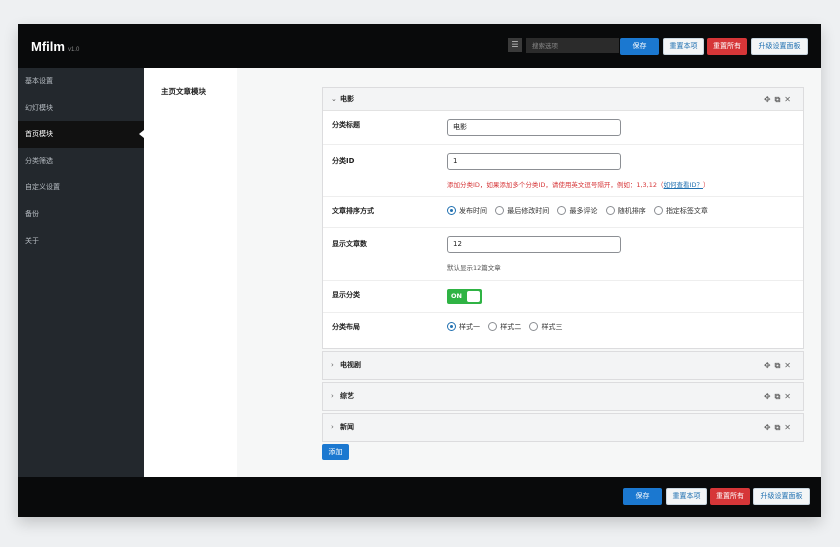 This screenshot has height=547, width=840. What do you see at coordinates (515, 45) in the screenshot?
I see `menu-toggle-icon: ☰` at bounding box center [515, 45].